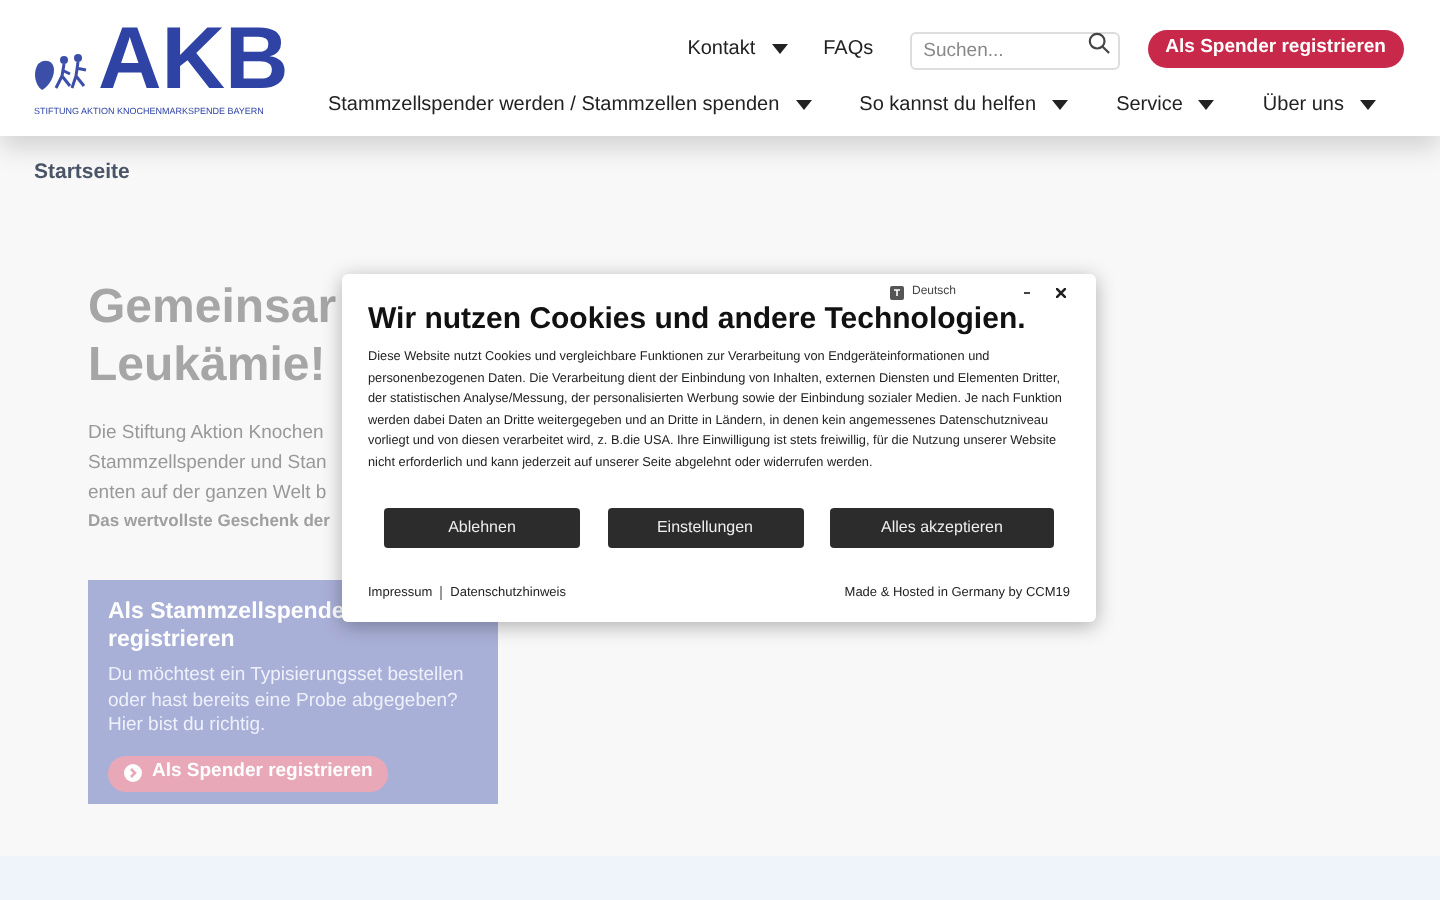  I want to click on close-icon, so click(1061, 292).